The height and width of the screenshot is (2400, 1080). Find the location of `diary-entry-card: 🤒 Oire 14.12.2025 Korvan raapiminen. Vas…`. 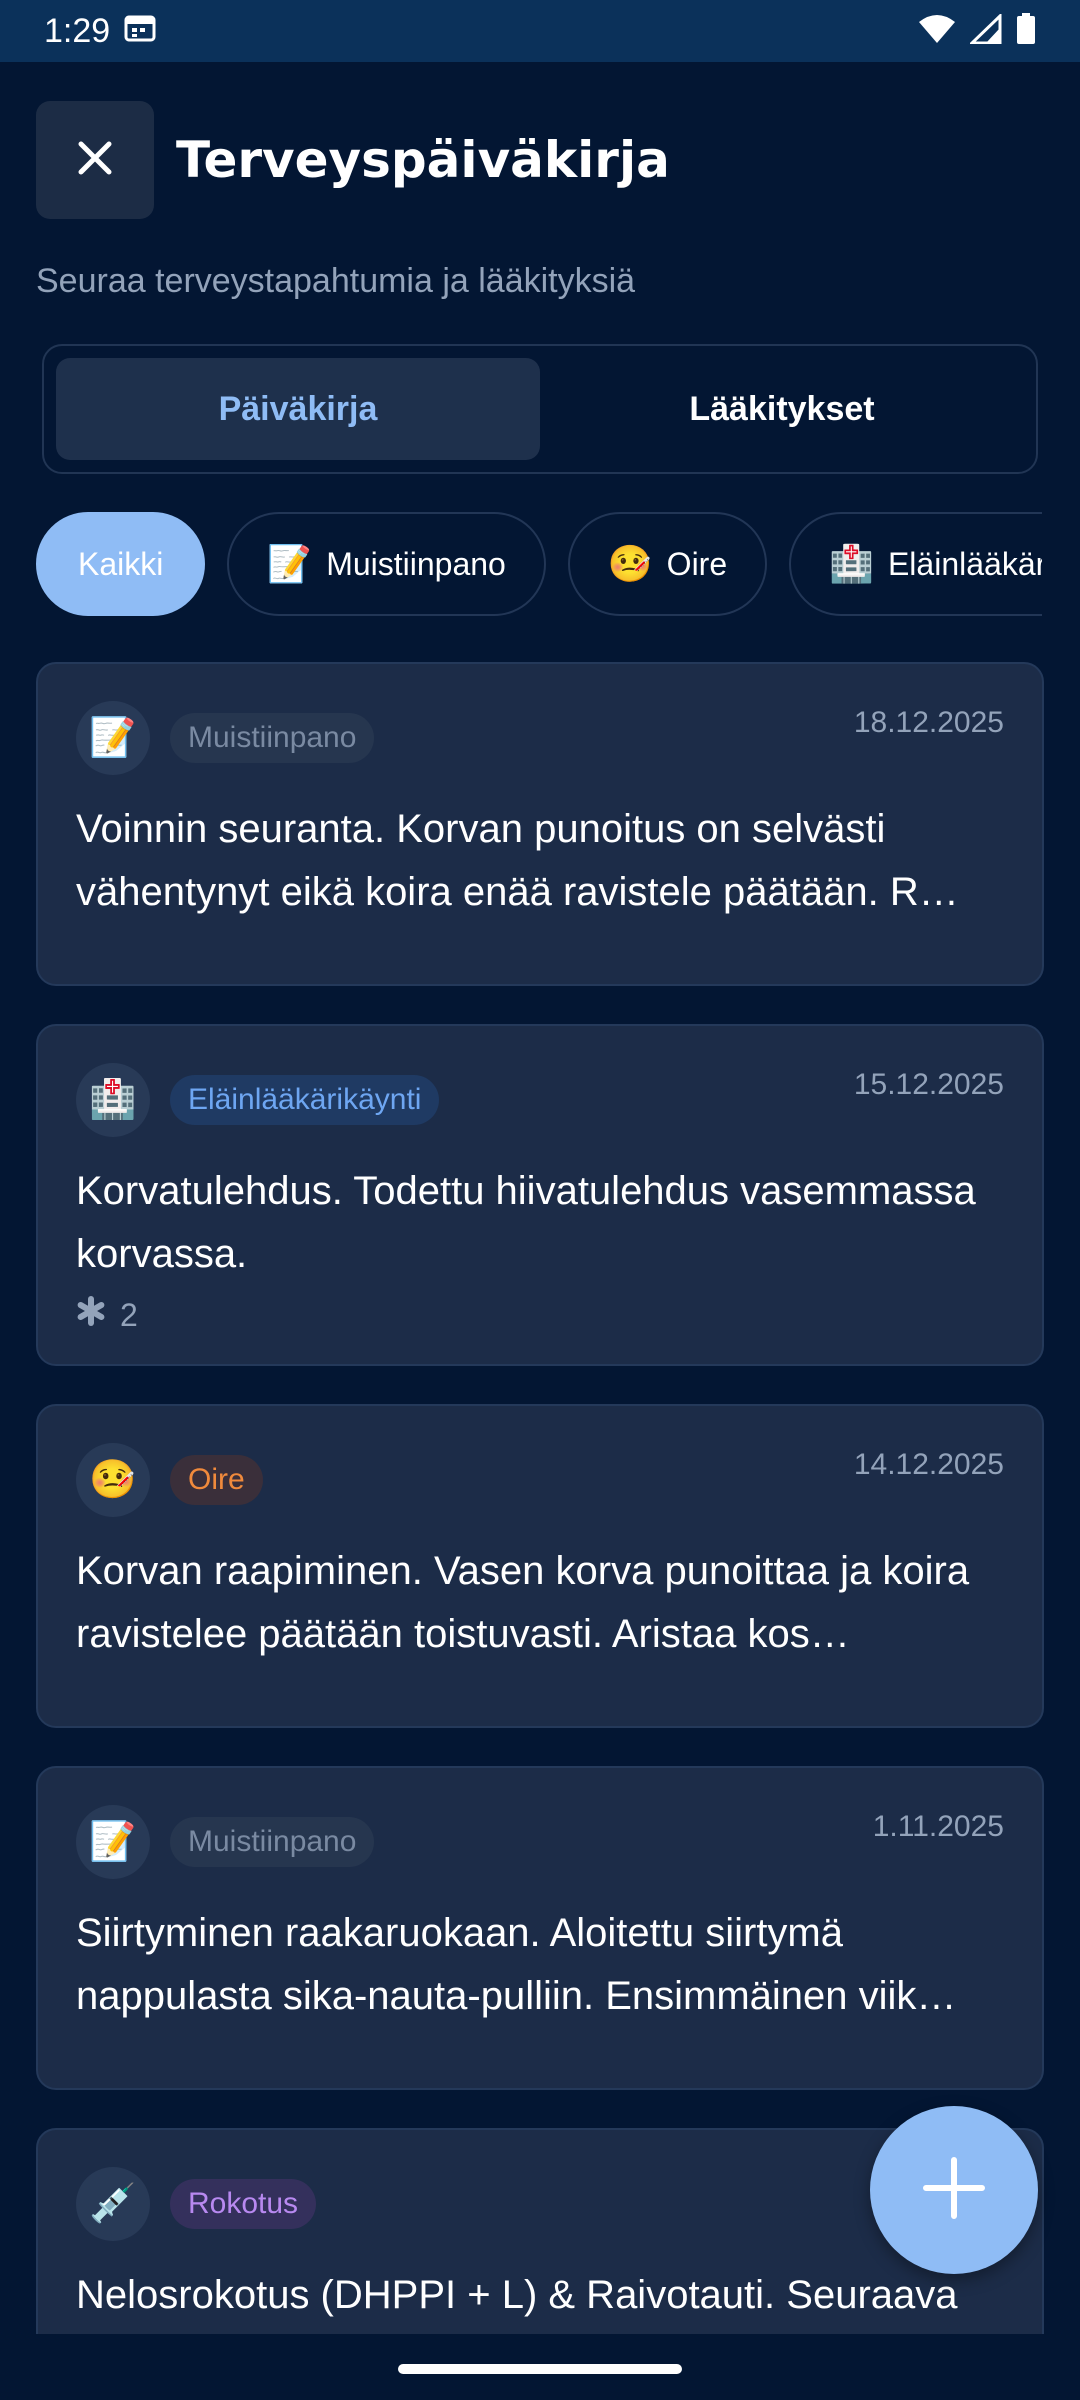

diary-entry-card: 🤒 Oire 14.12.2025 Korvan raapiminen. Vas… is located at coordinates (540, 1566).